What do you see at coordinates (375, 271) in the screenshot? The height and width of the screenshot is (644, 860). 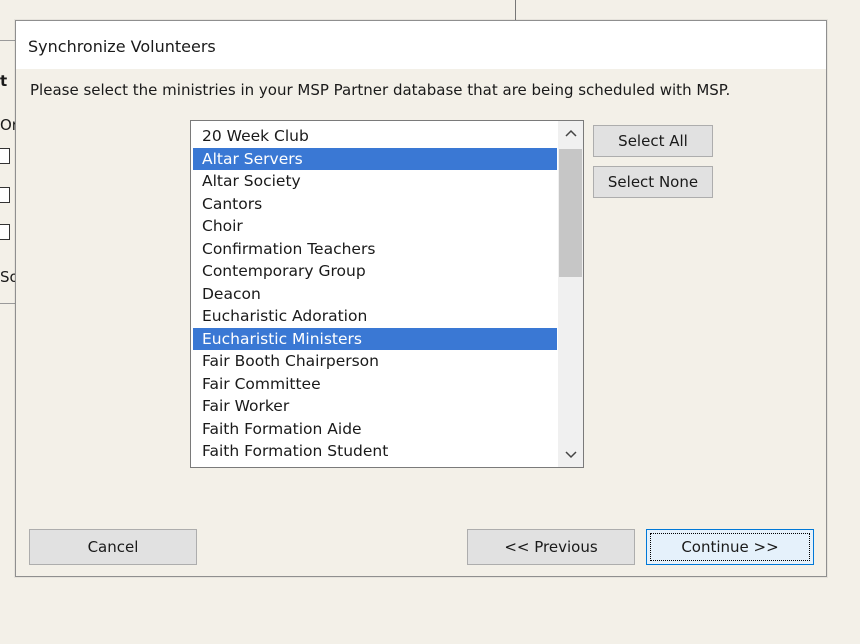 I see `ministry-list-item: Contemporary Group` at bounding box center [375, 271].